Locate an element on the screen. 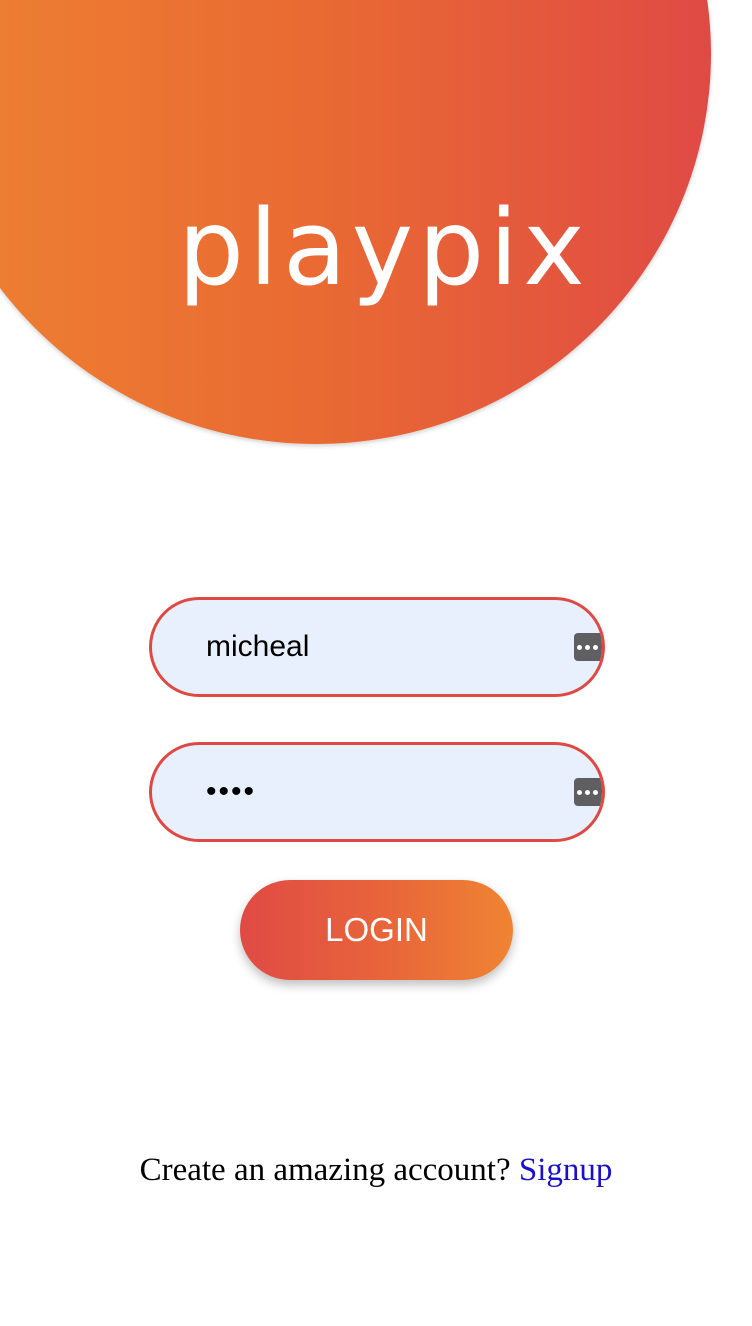 The height and width of the screenshot is (1326, 752). login-button: LOGIN is located at coordinates (376, 930).